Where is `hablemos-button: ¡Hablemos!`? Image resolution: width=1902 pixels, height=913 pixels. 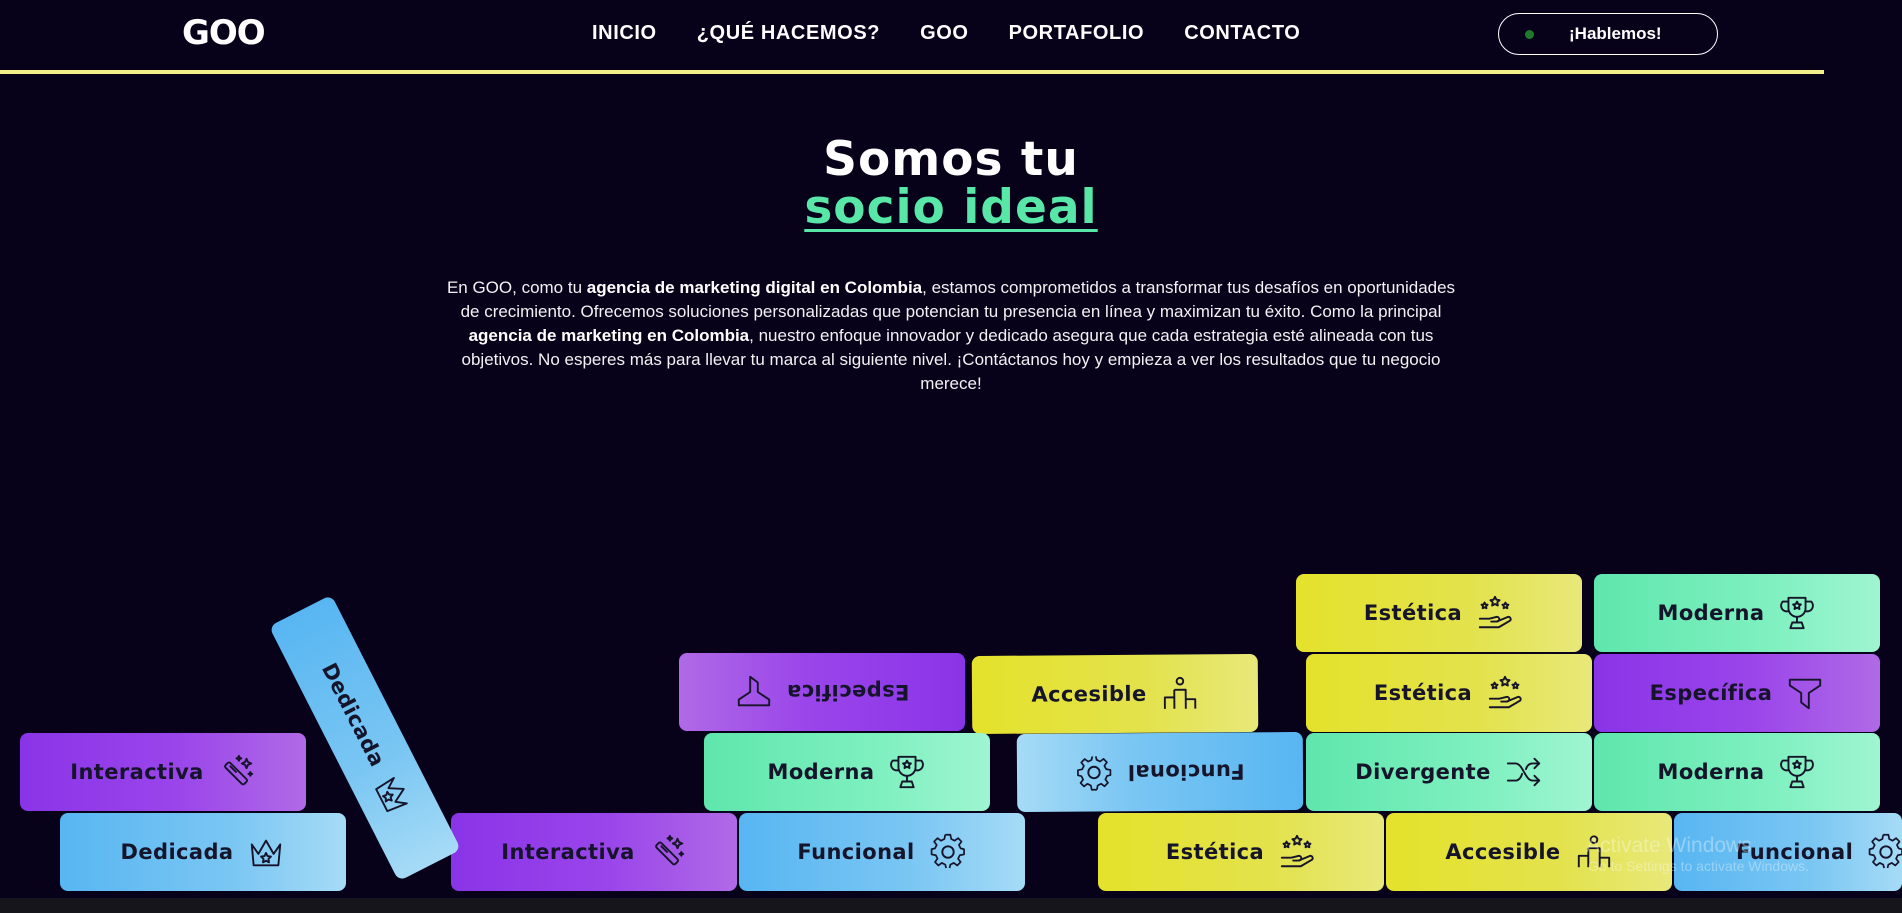
hablemos-button: ¡Hablemos! is located at coordinates (1608, 34).